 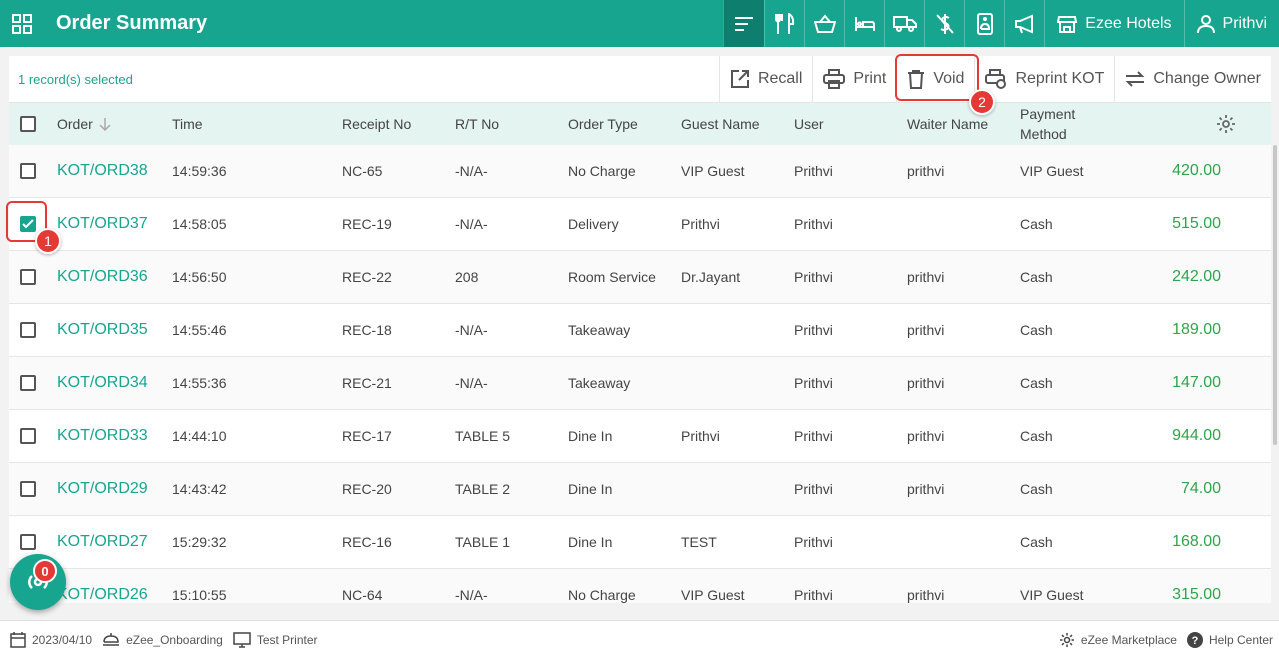 I want to click on order-time: 14:43:42, so click(x=199, y=489).